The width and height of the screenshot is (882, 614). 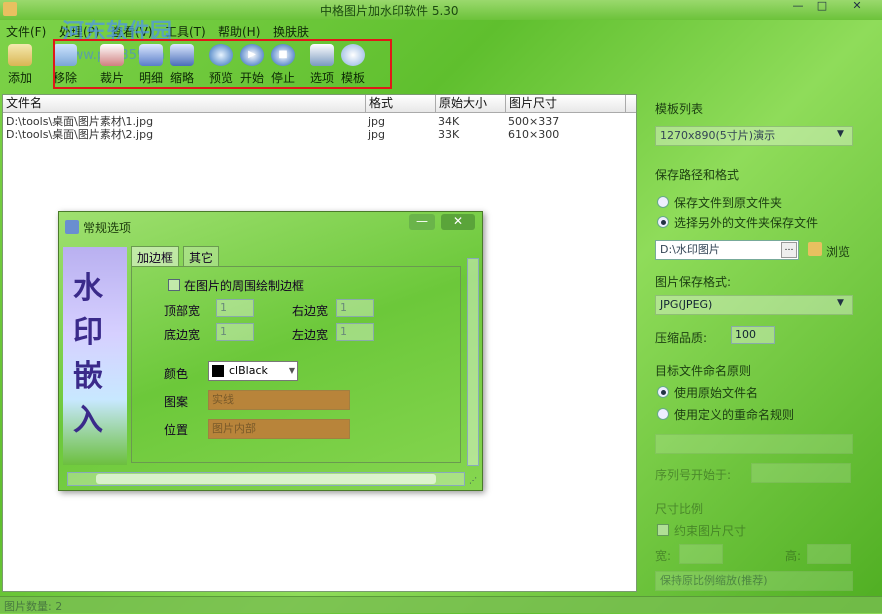 What do you see at coordinates (829, 554) in the screenshot?
I see `height-input` at bounding box center [829, 554].